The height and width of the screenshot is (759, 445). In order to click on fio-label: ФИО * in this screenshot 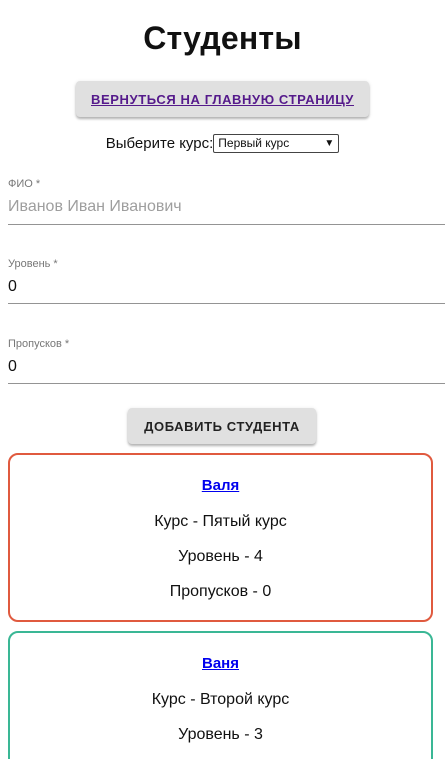, I will do `click(24, 184)`.